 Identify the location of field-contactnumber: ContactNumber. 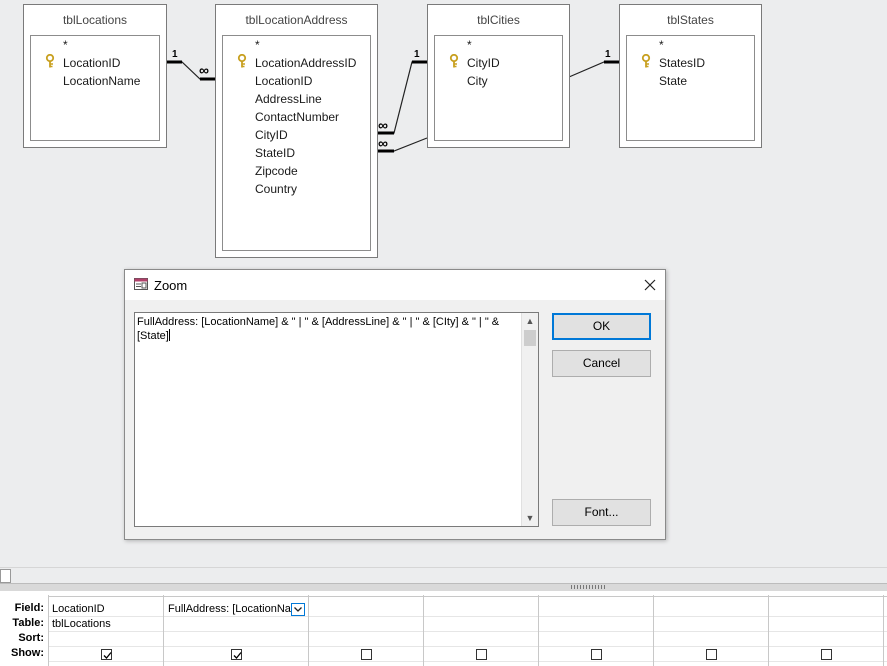
(297, 117).